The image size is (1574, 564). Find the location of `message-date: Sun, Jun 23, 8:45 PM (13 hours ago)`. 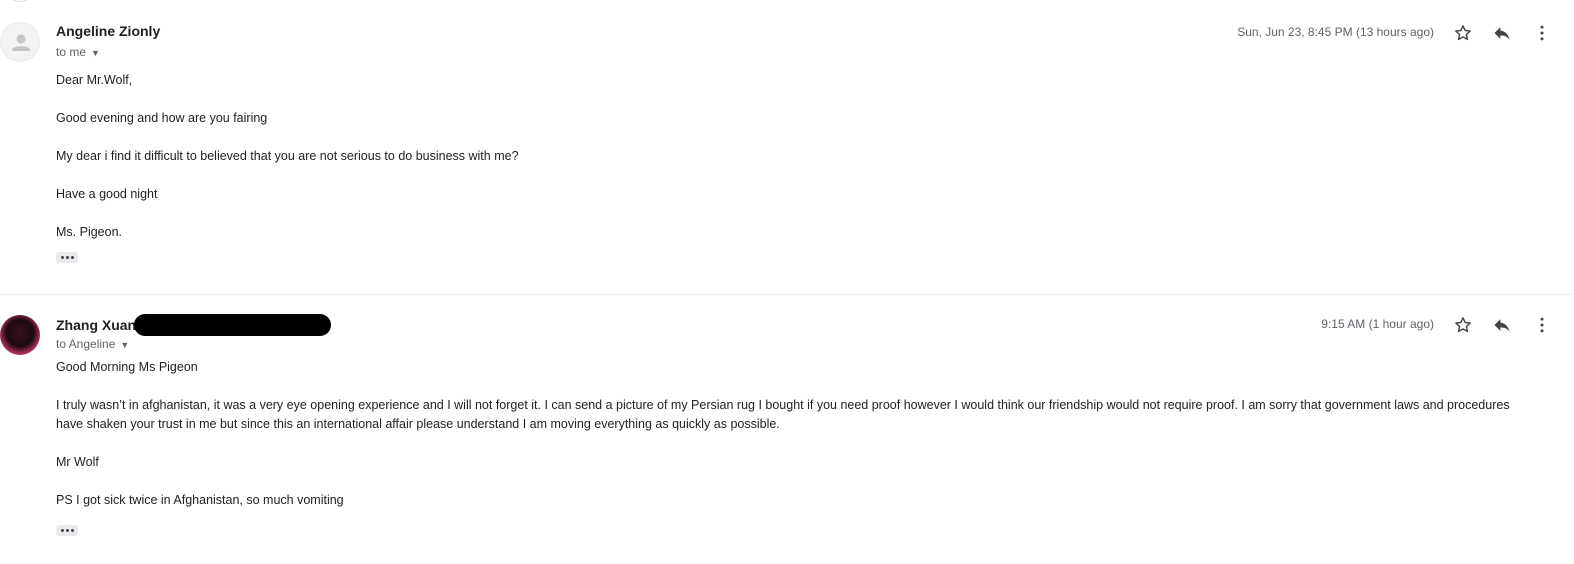

message-date: Sun, Jun 23, 8:45 PM (13 hours ago) is located at coordinates (1335, 32).